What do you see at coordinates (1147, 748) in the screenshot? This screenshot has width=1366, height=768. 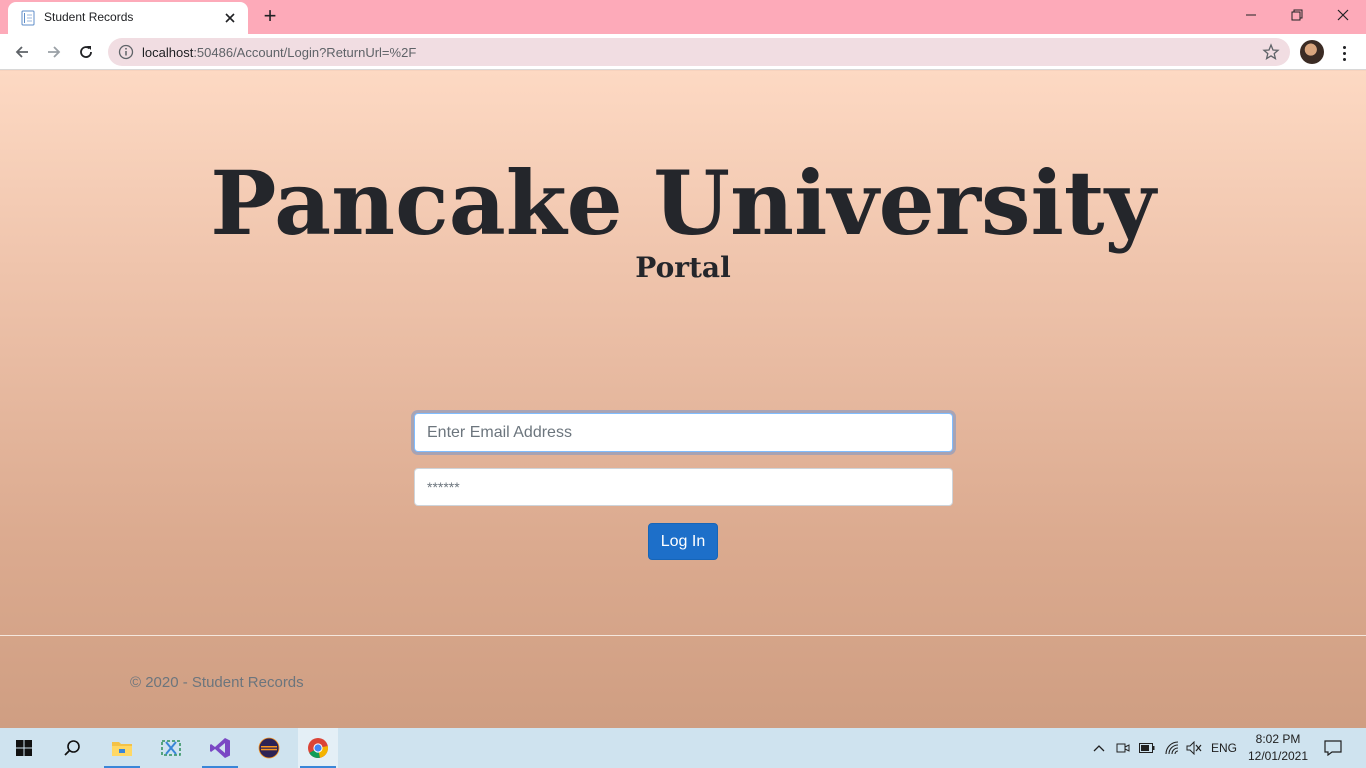 I see `battery-icon` at bounding box center [1147, 748].